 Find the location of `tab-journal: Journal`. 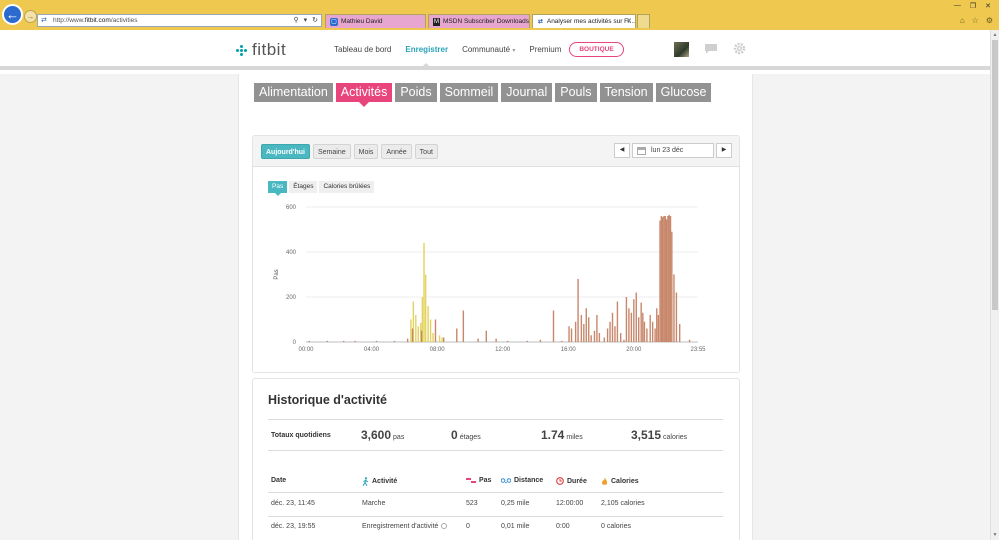

tab-journal: Journal is located at coordinates (527, 92).